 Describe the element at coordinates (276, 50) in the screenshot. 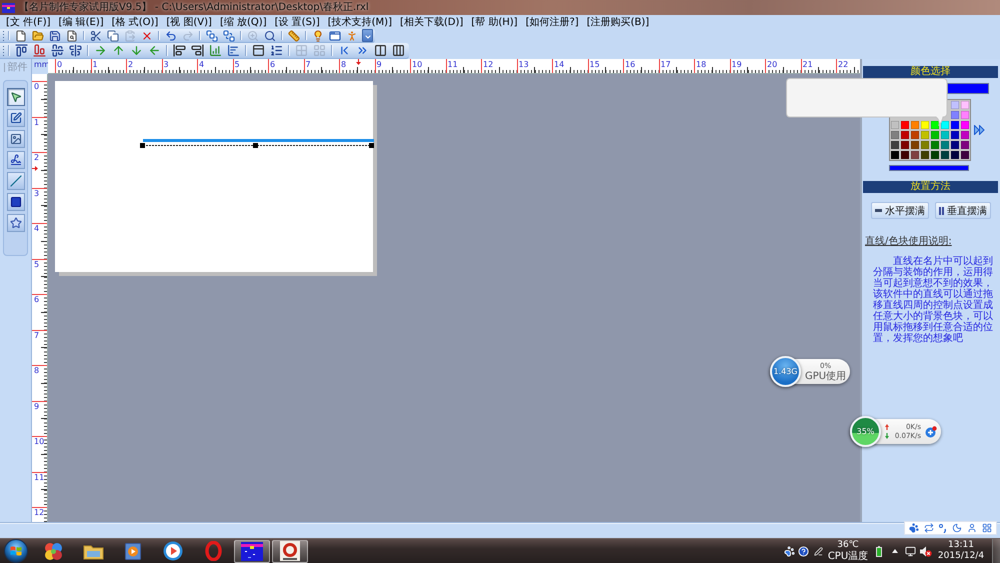

I see `list-icon` at that location.